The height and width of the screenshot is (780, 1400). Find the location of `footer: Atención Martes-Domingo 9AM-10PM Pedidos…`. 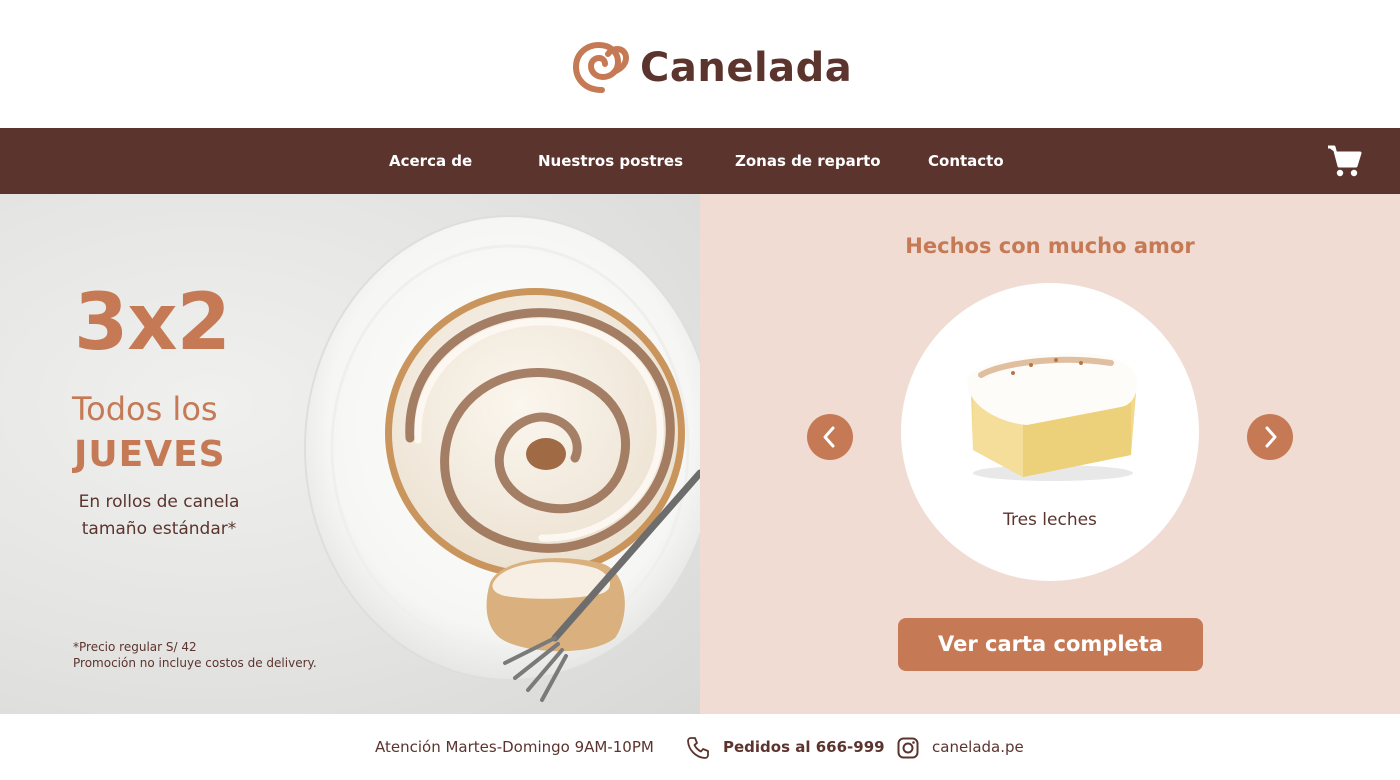

footer: Atención Martes-Domingo 9AM-10PM Pedidos… is located at coordinates (700, 747).